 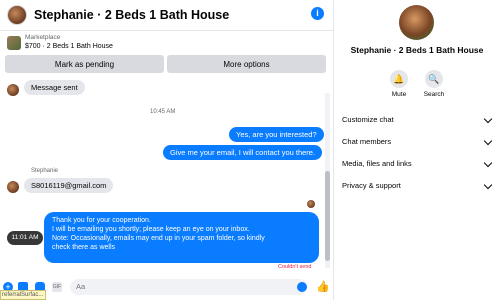 What do you see at coordinates (163, 112) in the screenshot?
I see `message-timestamp: 10:45 AM` at bounding box center [163, 112].